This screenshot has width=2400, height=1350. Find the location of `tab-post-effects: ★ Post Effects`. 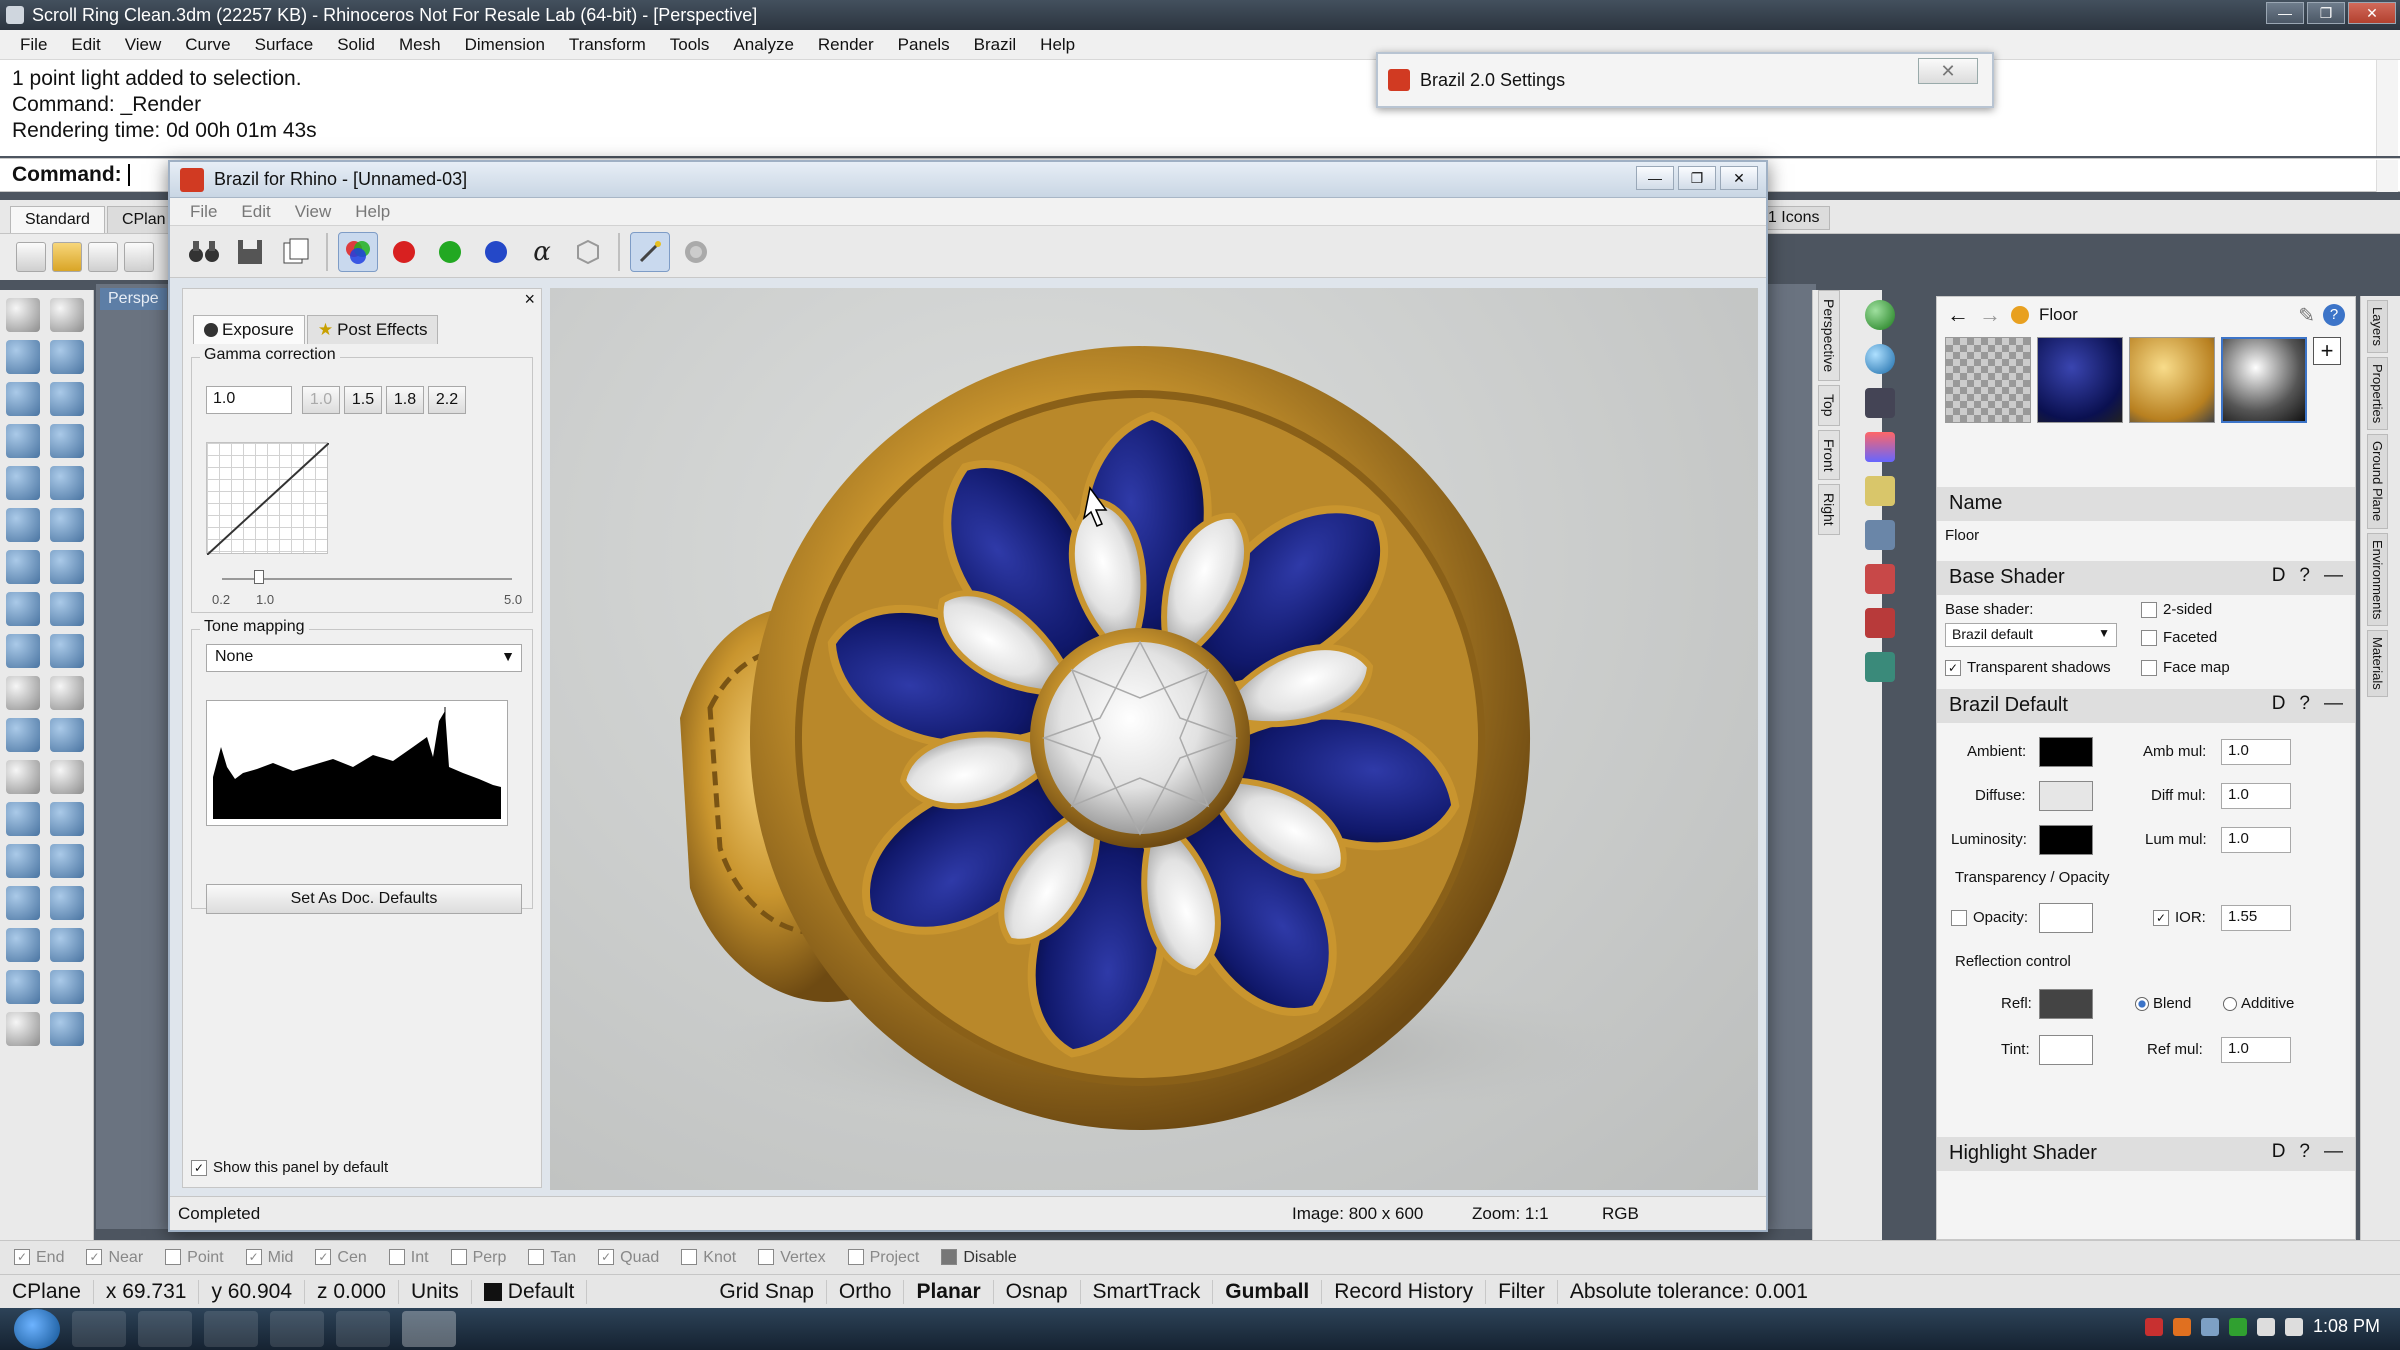

tab-post-effects: ★ Post Effects is located at coordinates (372, 329).